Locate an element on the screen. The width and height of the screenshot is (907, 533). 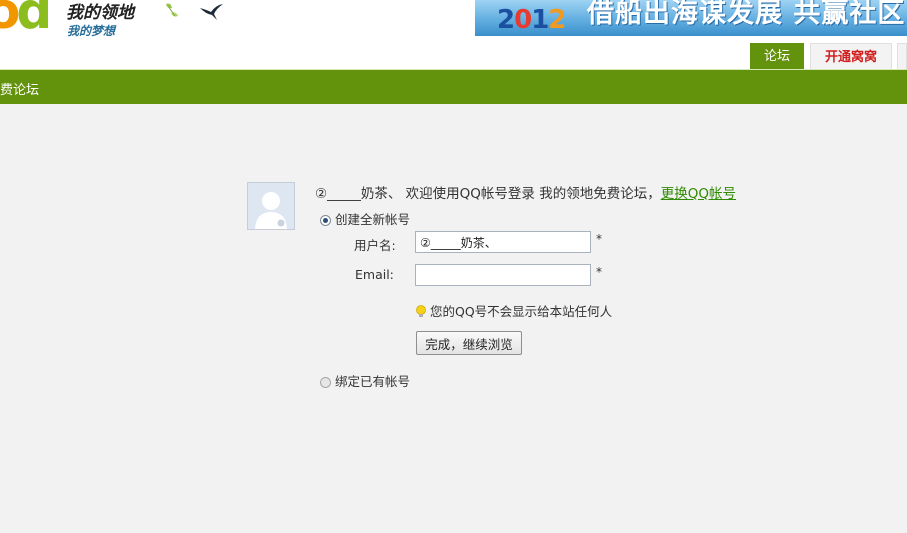
default-avatar-icon is located at coordinates (271, 206).